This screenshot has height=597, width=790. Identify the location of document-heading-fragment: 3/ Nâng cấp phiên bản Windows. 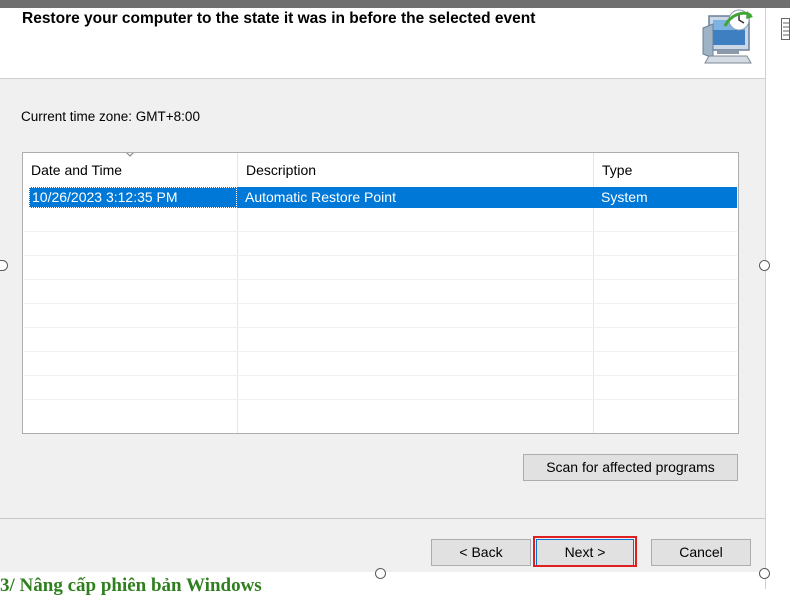
(131, 585).